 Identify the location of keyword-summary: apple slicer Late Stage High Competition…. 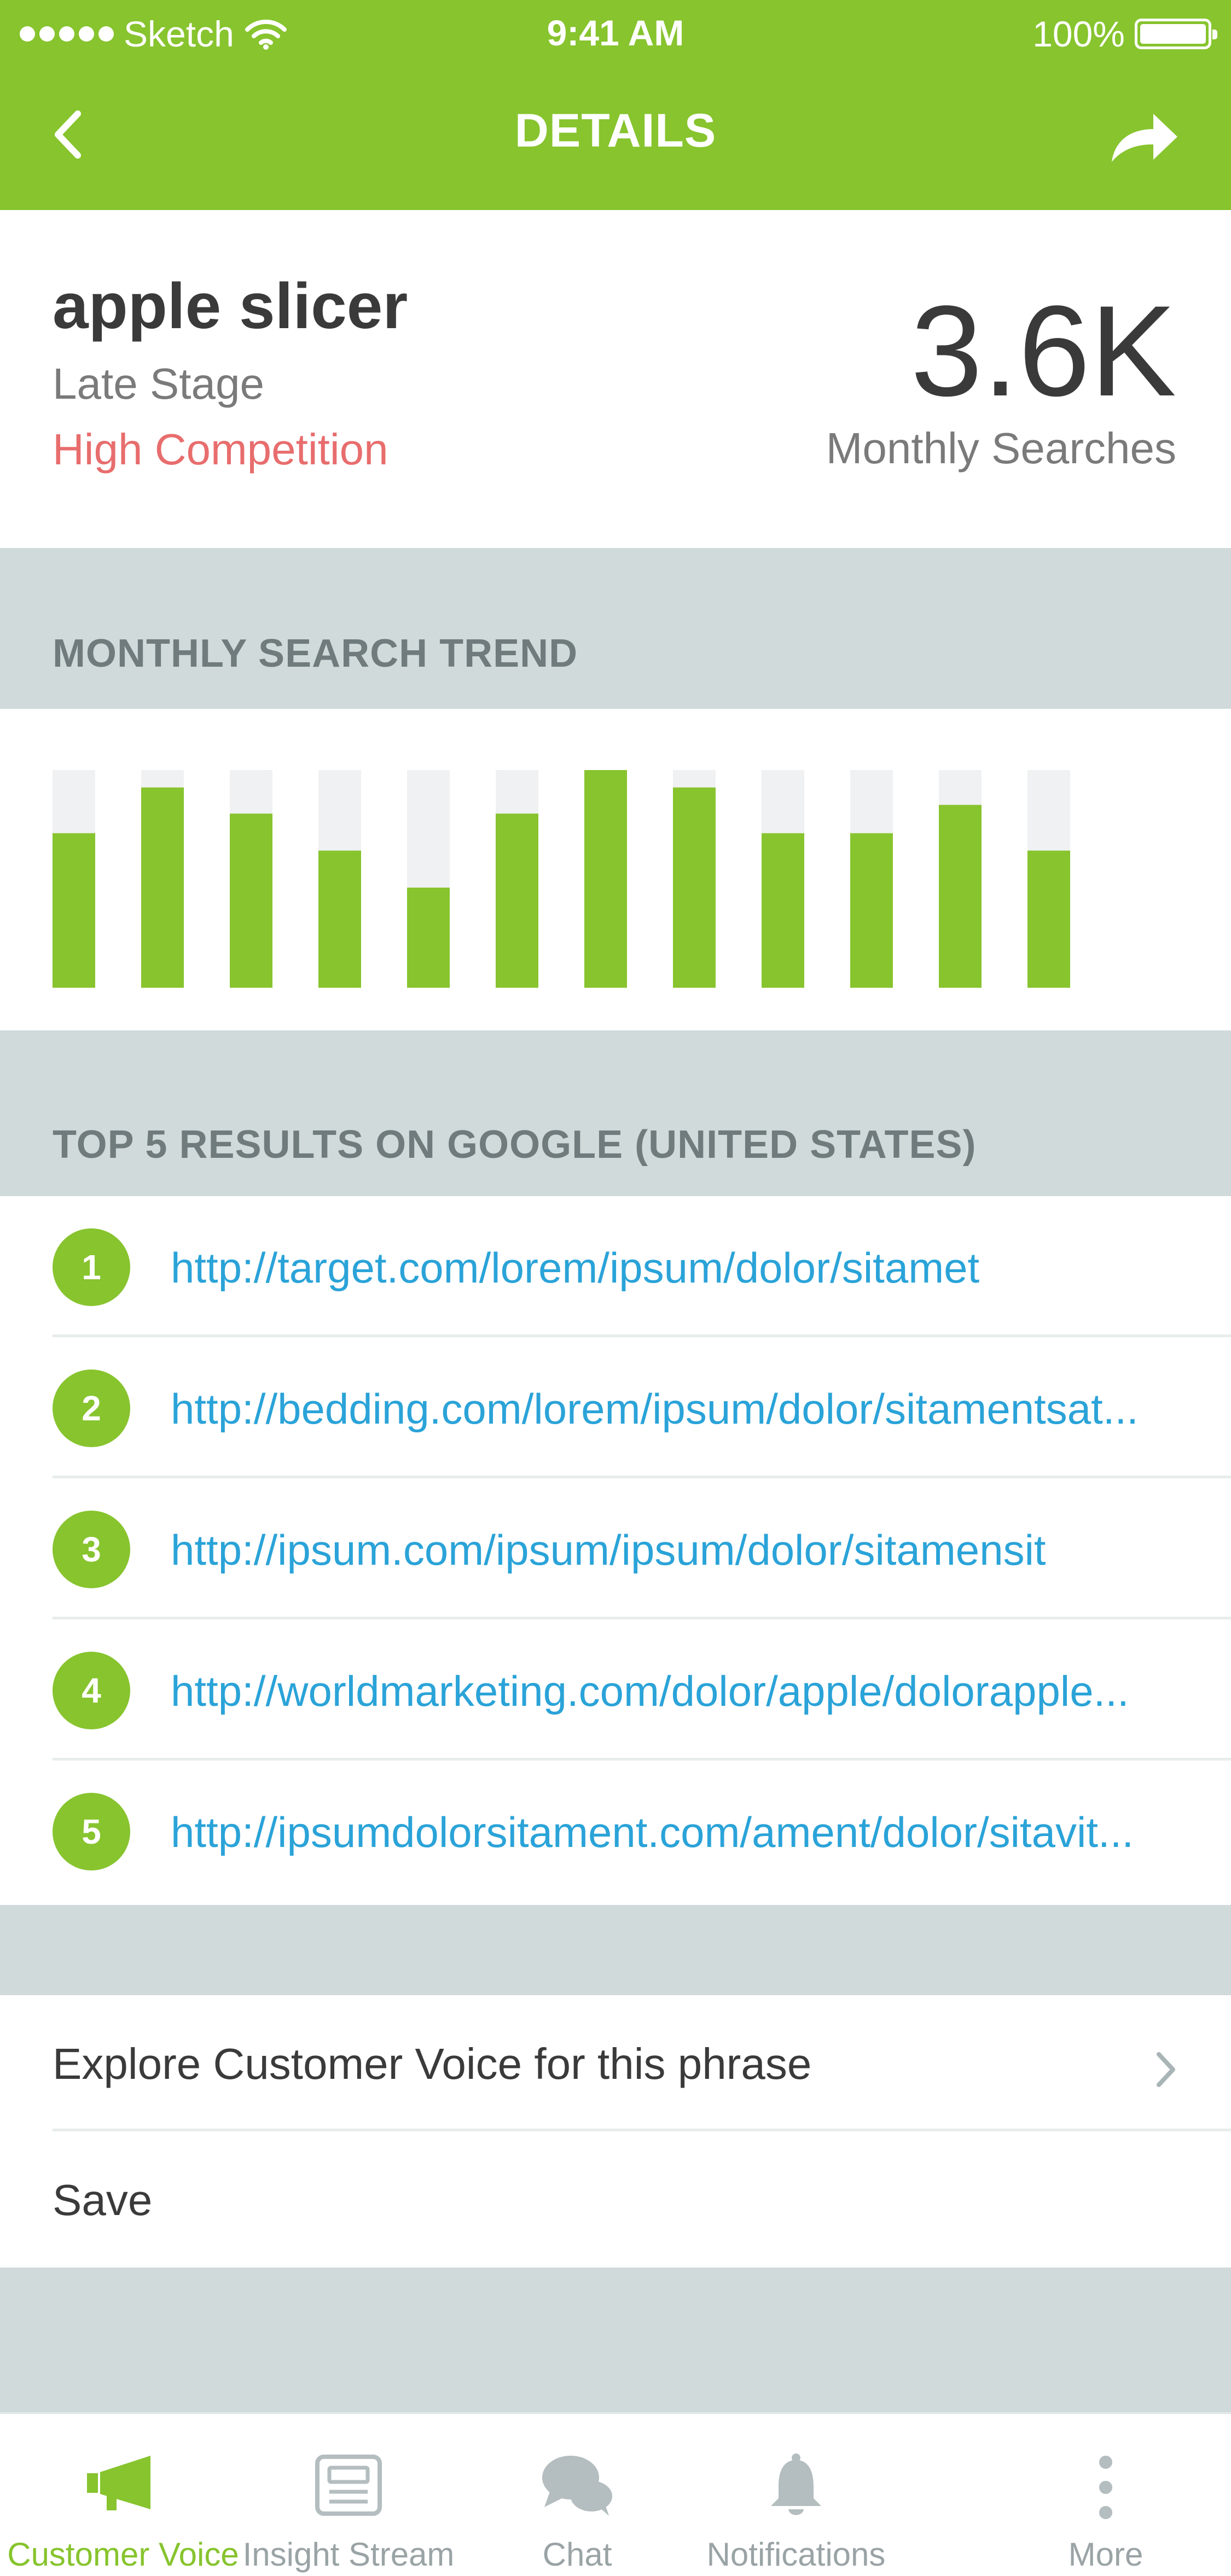
(615, 379).